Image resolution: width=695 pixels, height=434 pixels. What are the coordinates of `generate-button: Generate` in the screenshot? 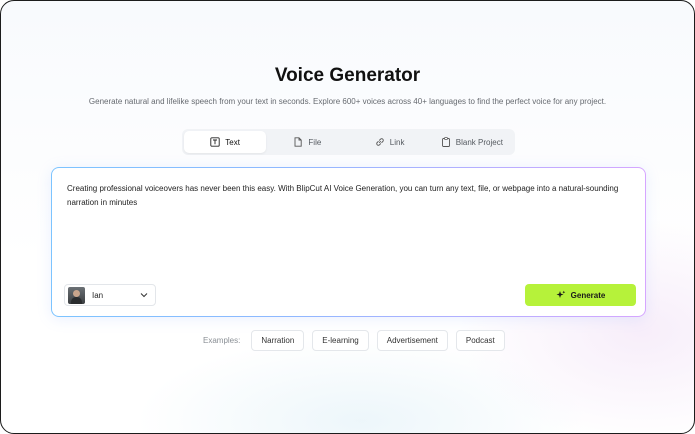 It's located at (580, 295).